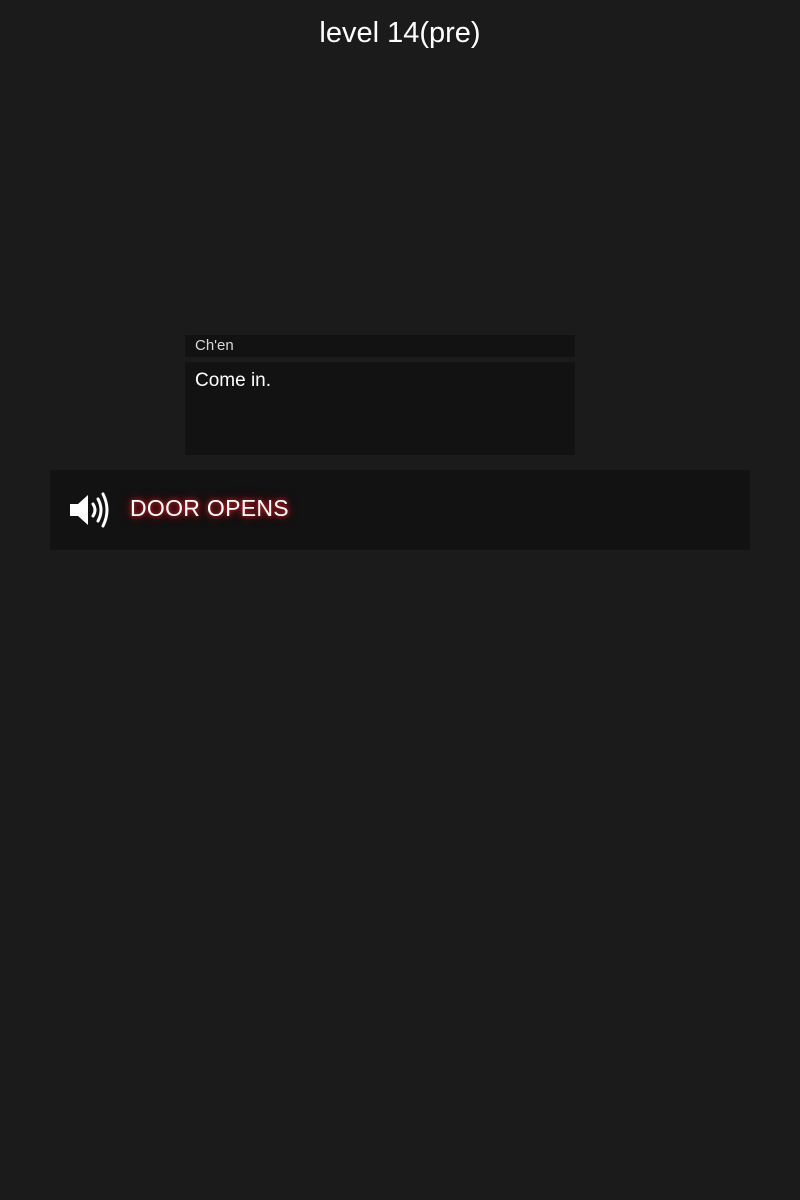  I want to click on dialogue-text: Come in., so click(380, 408).